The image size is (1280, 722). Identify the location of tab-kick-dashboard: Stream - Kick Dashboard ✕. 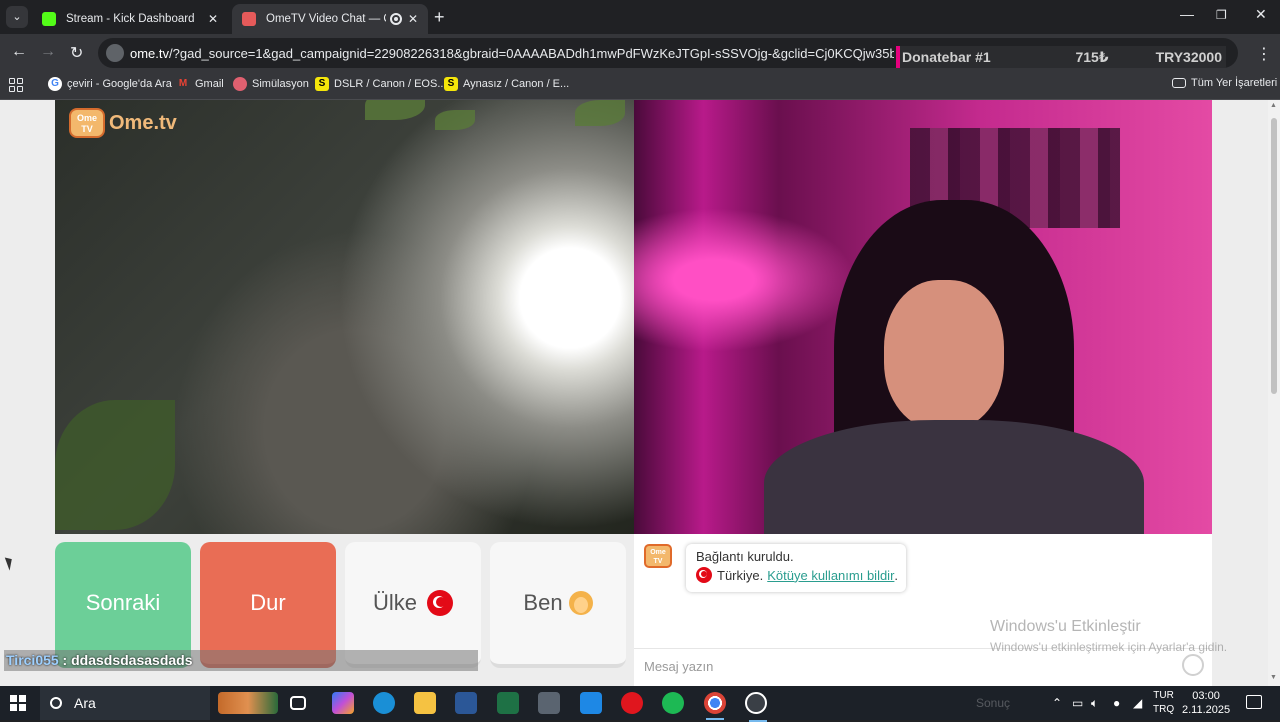
(130, 19).